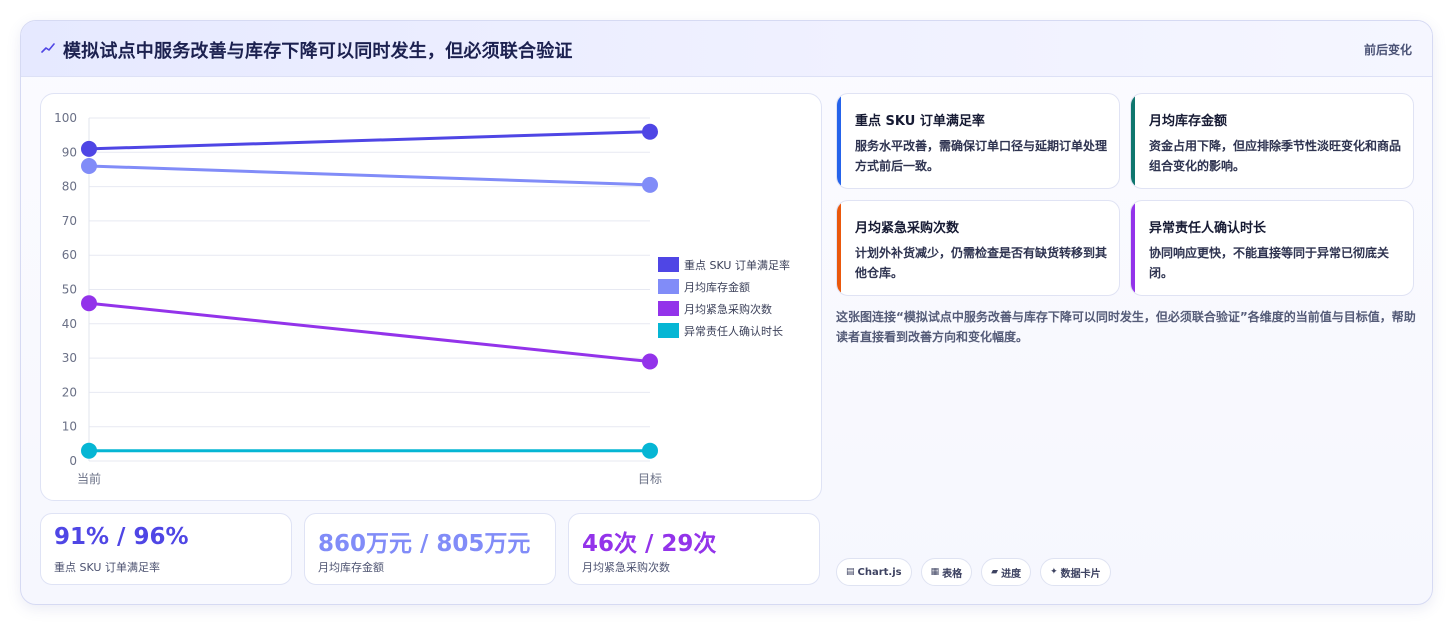 This screenshot has width=1453, height=626. What do you see at coordinates (737, 265) in the screenshot?
I see `legend-label: 重点 SKU 订单满足率` at bounding box center [737, 265].